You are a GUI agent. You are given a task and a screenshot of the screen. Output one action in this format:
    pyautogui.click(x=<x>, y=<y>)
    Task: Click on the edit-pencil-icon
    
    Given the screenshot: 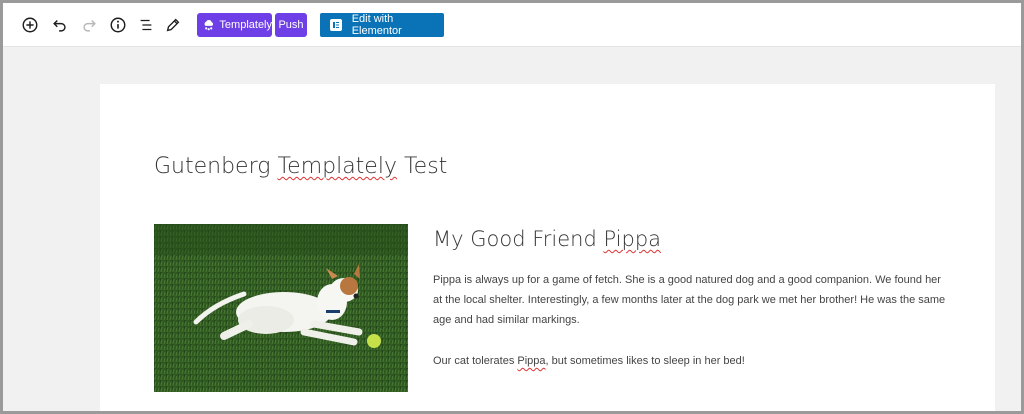 What is the action you would take?
    pyautogui.click(x=173, y=25)
    